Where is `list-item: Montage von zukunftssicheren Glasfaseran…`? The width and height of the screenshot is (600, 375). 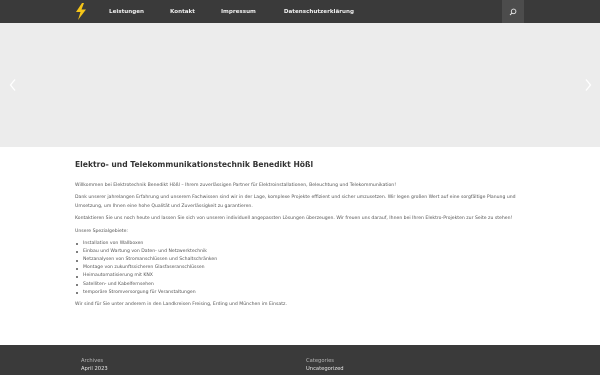
list-item: Montage von zukunftssicheren Glasfaseran… is located at coordinates (300, 268).